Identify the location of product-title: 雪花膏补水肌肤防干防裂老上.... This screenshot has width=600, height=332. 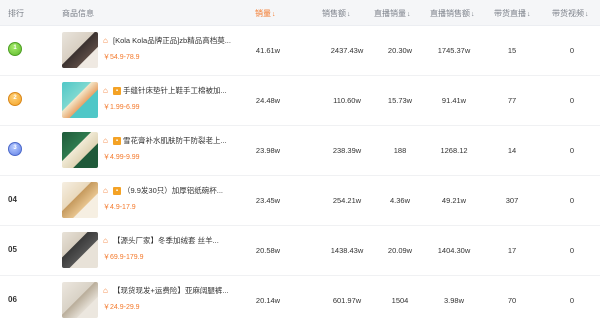
(175, 140).